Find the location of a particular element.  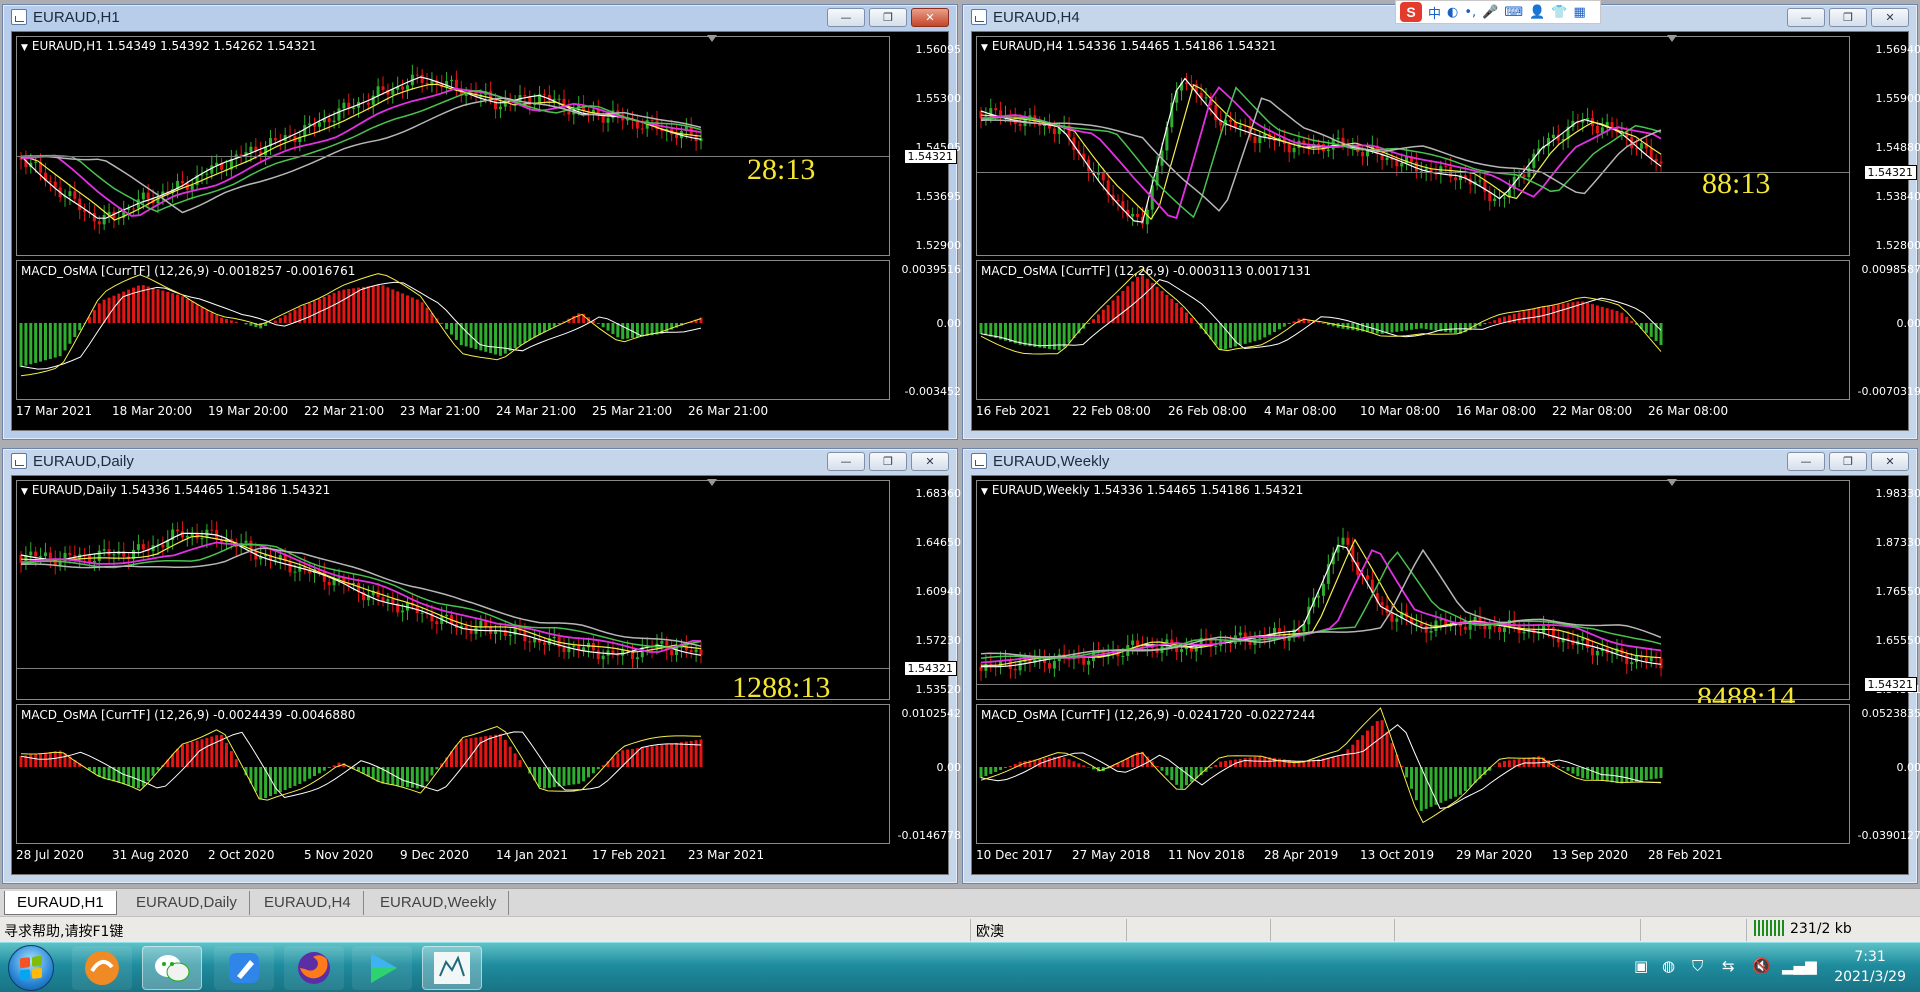

tray-network-app-icon: ⇆ is located at coordinates (1728, 966).